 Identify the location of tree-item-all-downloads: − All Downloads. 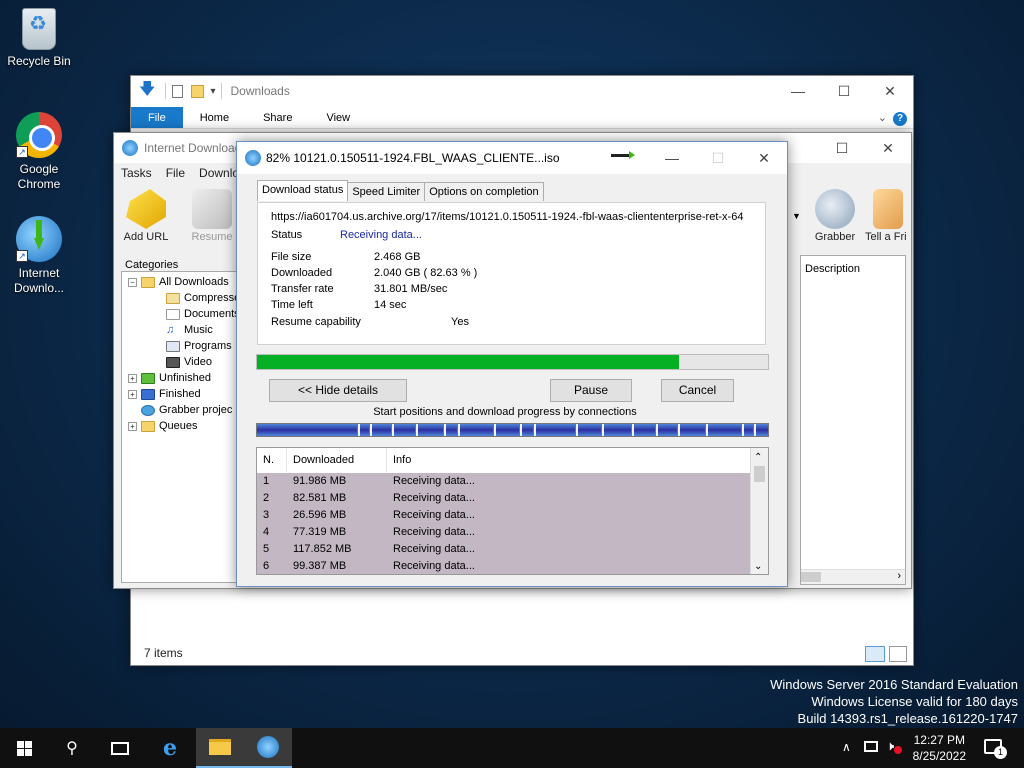
(178, 282).